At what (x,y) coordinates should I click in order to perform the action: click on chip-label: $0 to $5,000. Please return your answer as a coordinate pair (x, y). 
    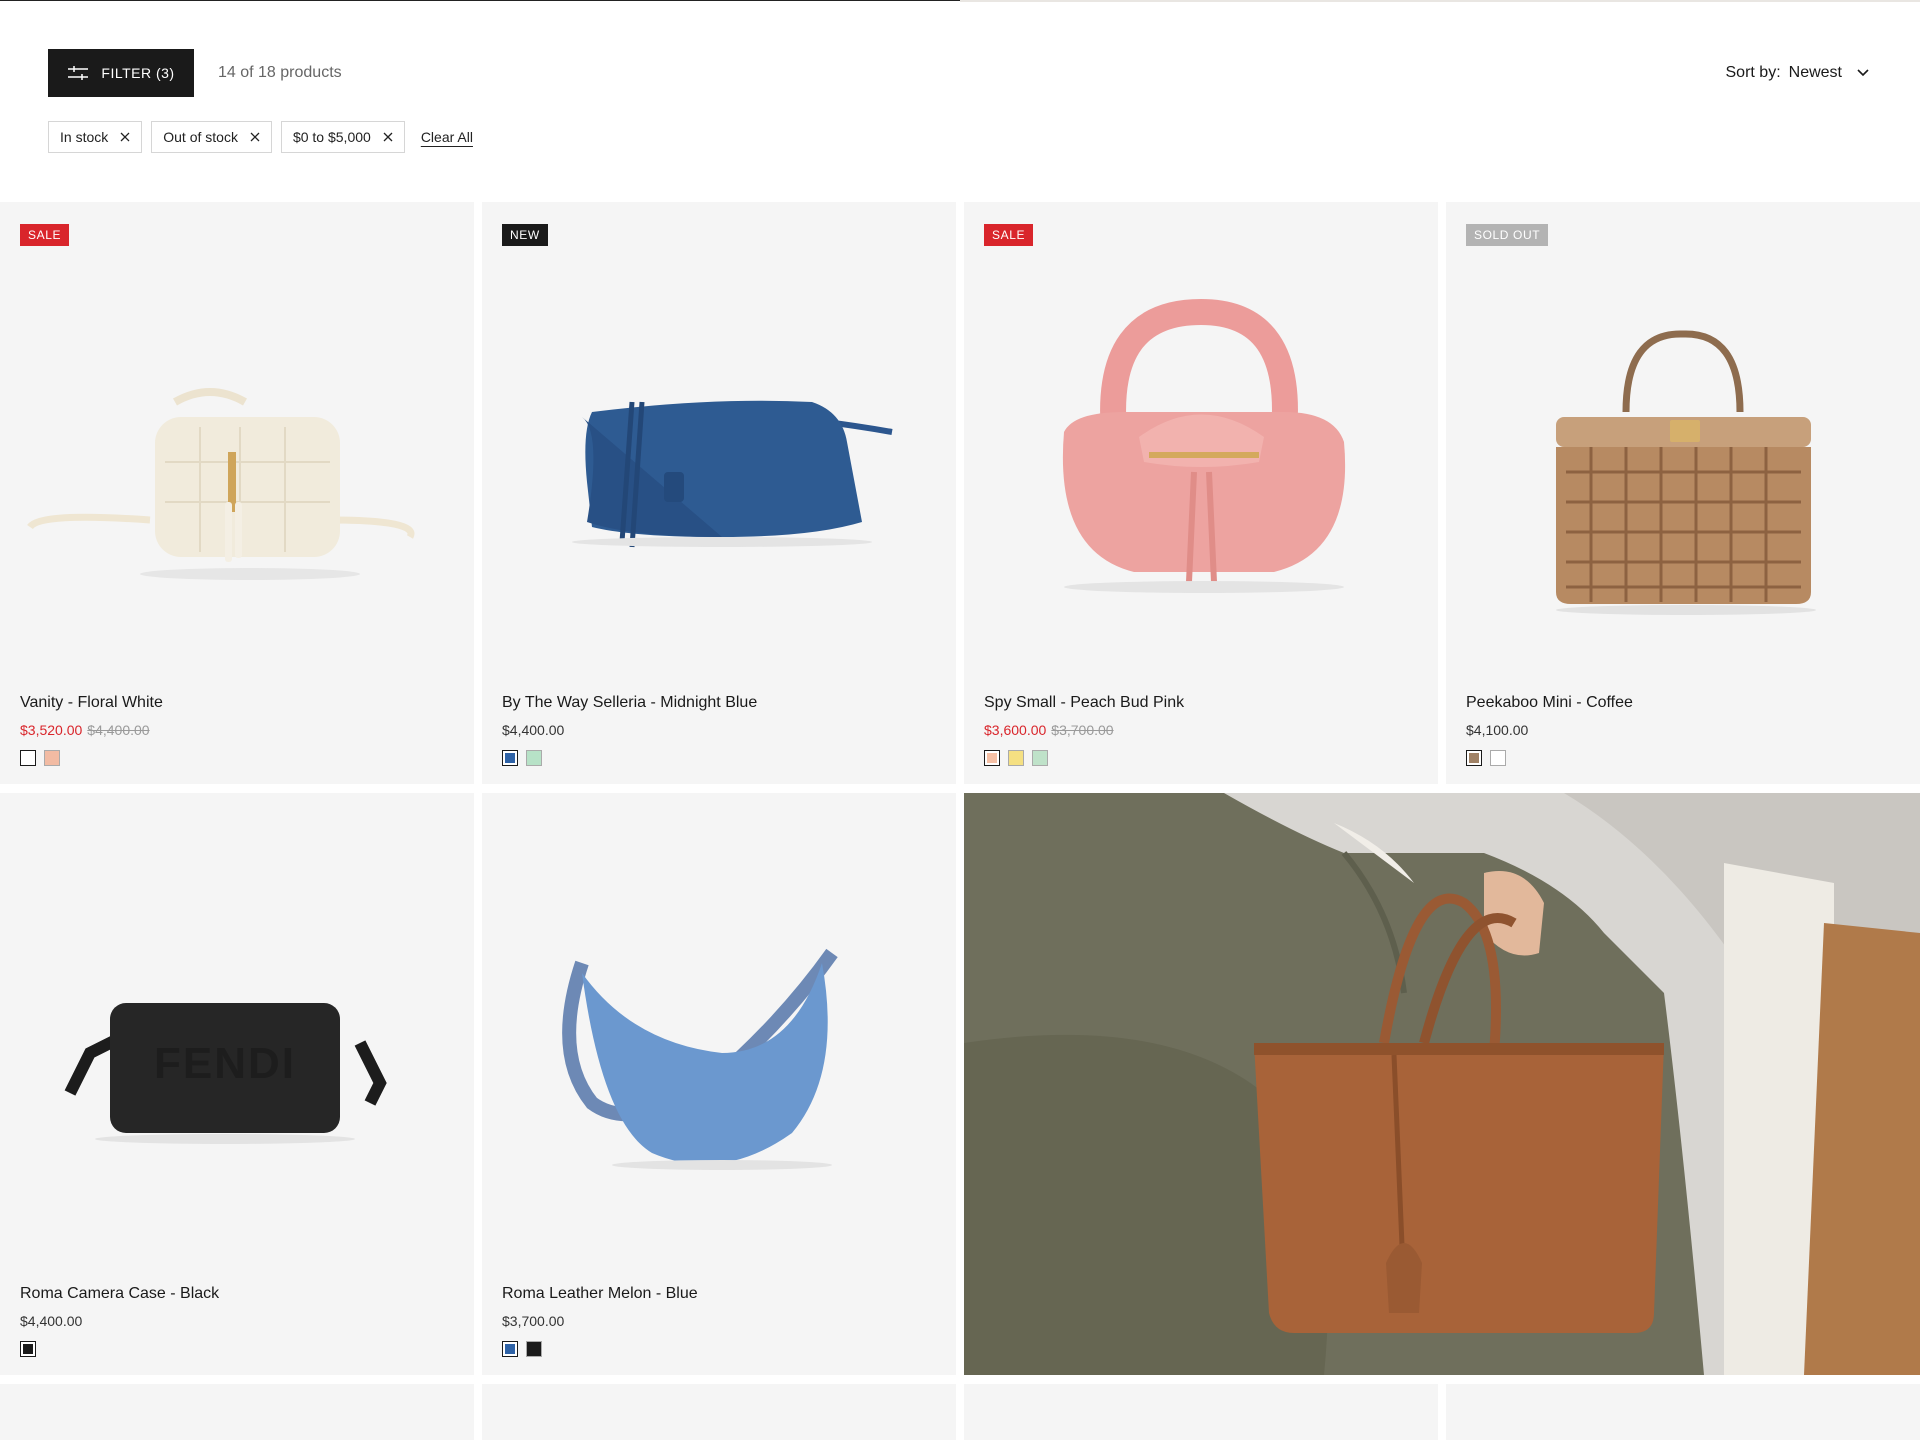
    Looking at the image, I should click on (331, 137).